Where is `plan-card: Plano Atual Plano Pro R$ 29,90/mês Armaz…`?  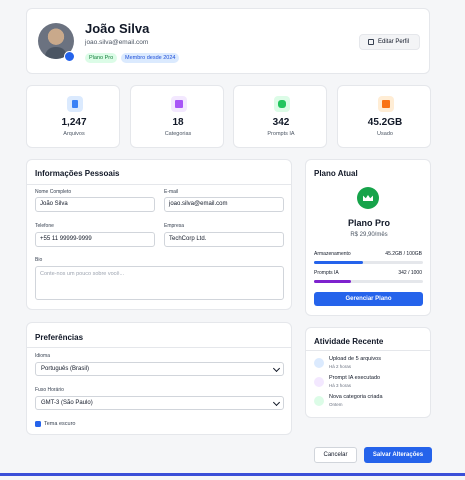 plan-card: Plano Atual Plano Pro R$ 29,90/mês Armaz… is located at coordinates (368, 237).